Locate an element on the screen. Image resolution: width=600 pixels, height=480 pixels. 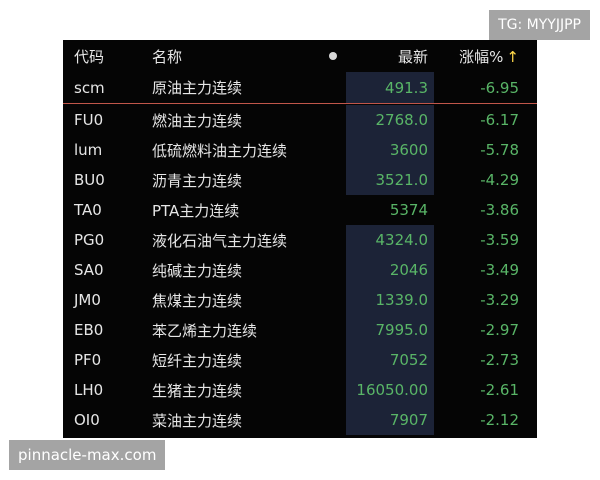
sort-arrow-up-icon: ↑ is located at coordinates (512, 57).